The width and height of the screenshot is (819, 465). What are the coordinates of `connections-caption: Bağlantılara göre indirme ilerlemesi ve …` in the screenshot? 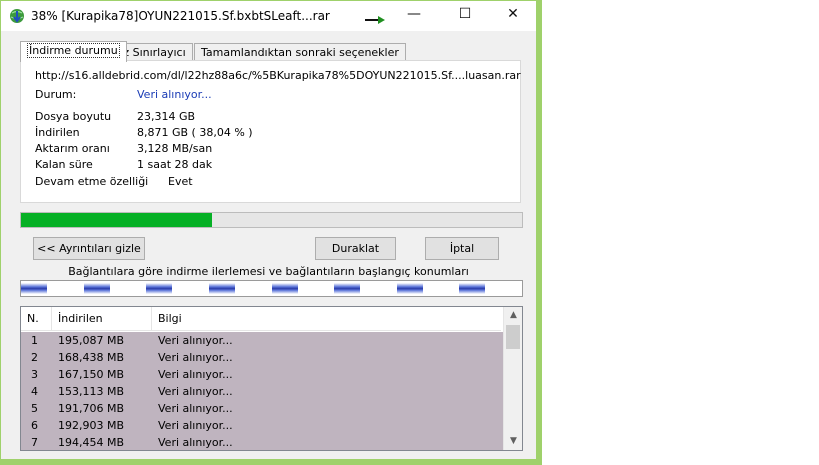 It's located at (268, 271).